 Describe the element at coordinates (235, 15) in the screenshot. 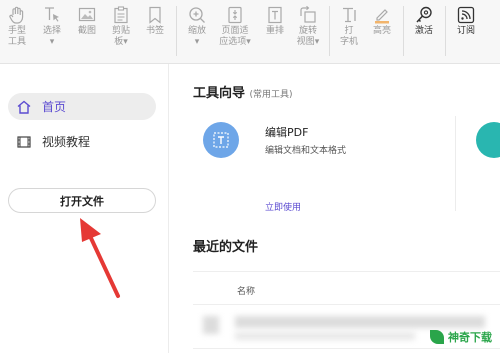

I see `fit-page-icon` at that location.